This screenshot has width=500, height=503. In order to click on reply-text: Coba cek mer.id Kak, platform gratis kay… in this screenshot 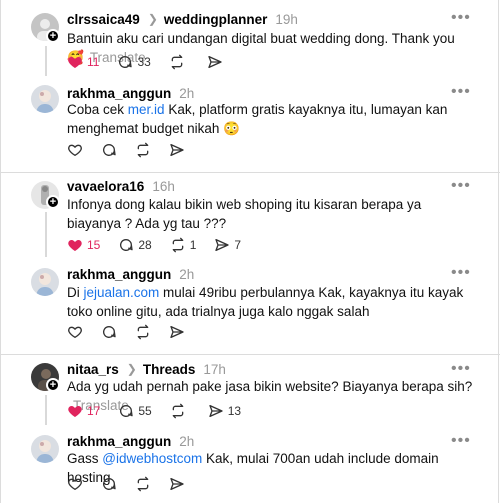, I will do `click(257, 119)`.